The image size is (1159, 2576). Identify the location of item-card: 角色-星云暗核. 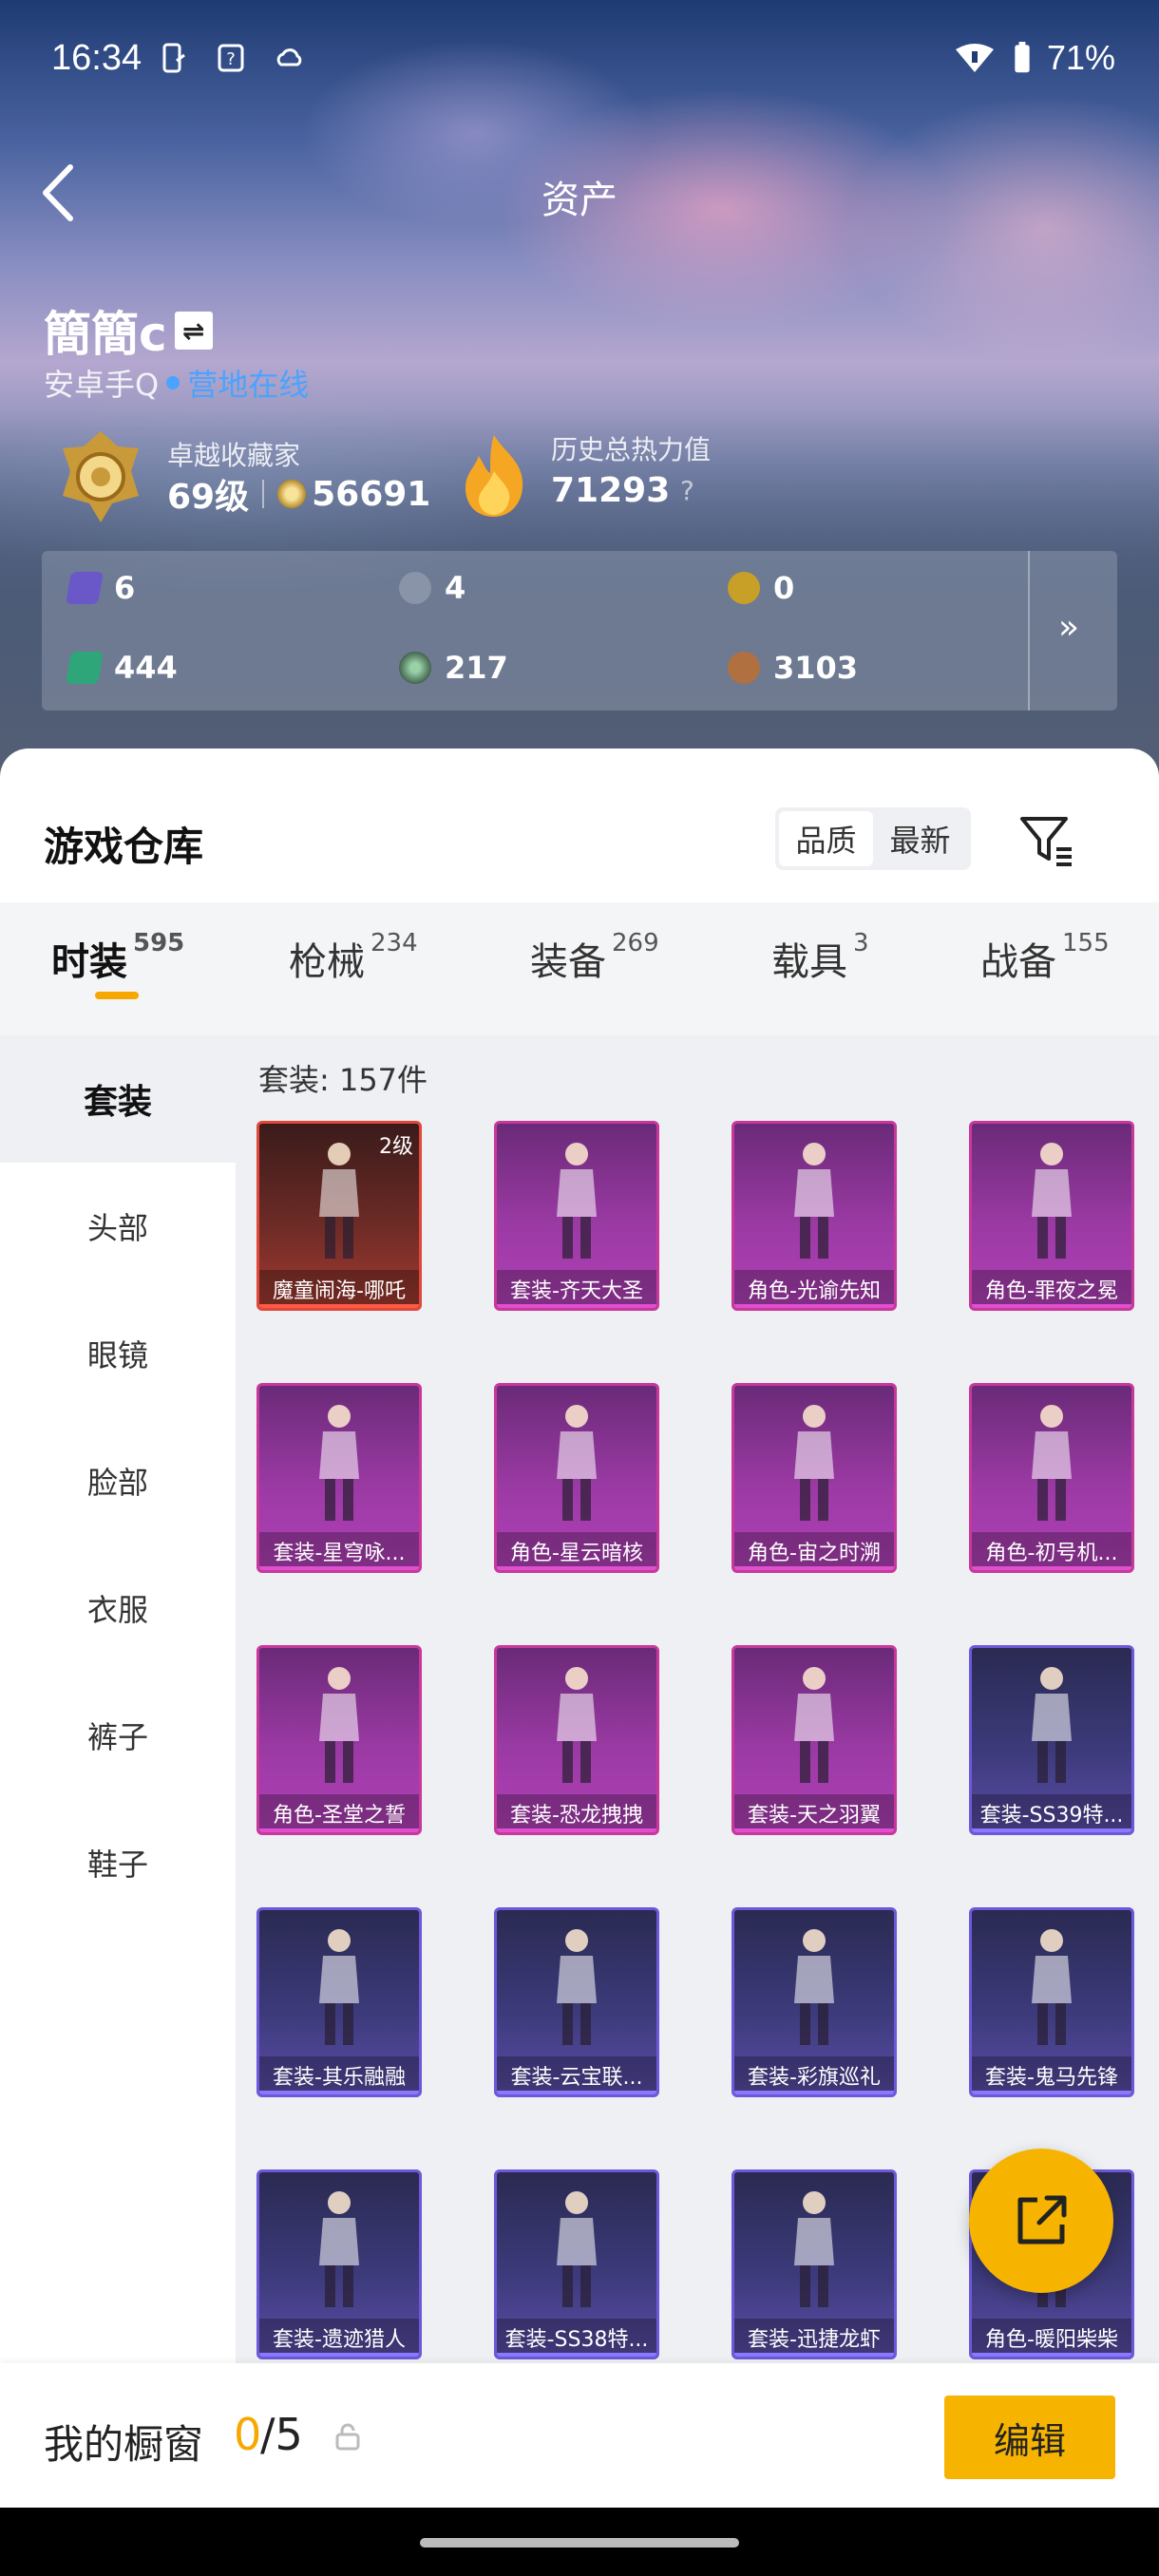
(576, 1478).